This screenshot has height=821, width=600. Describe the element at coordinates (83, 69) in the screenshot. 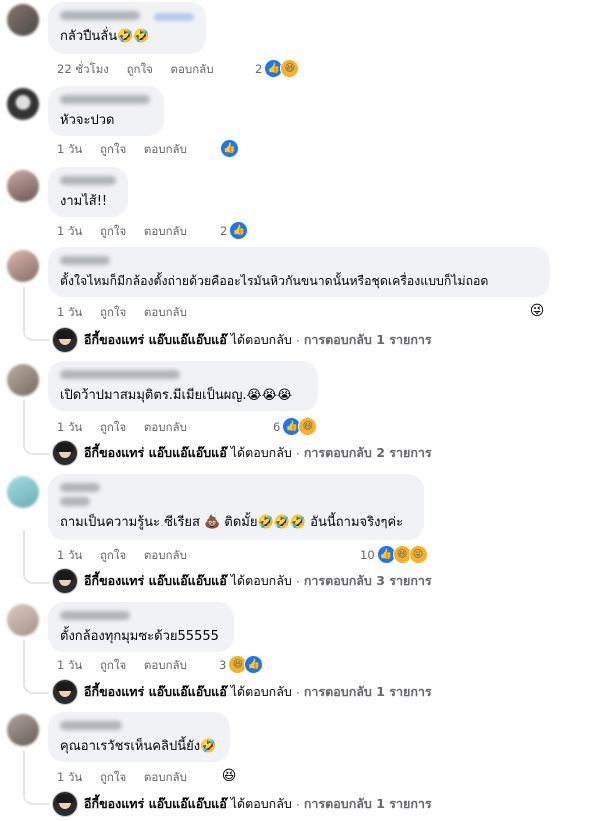

I see `comment-time: 22 ชั่วโมง` at that location.